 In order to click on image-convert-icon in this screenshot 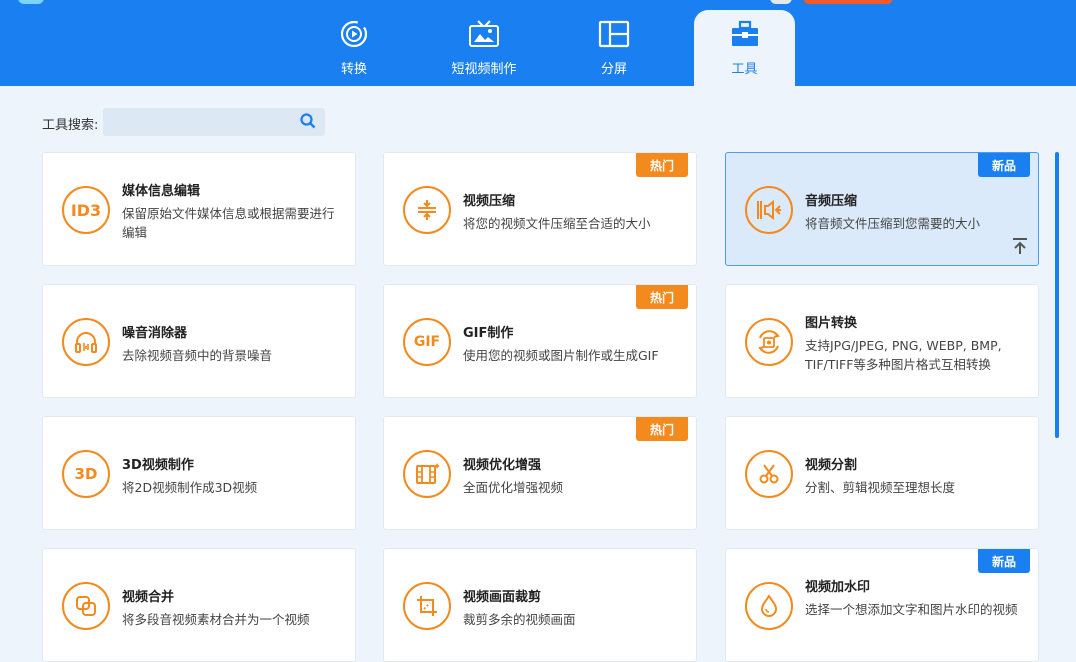, I will do `click(769, 342)`.